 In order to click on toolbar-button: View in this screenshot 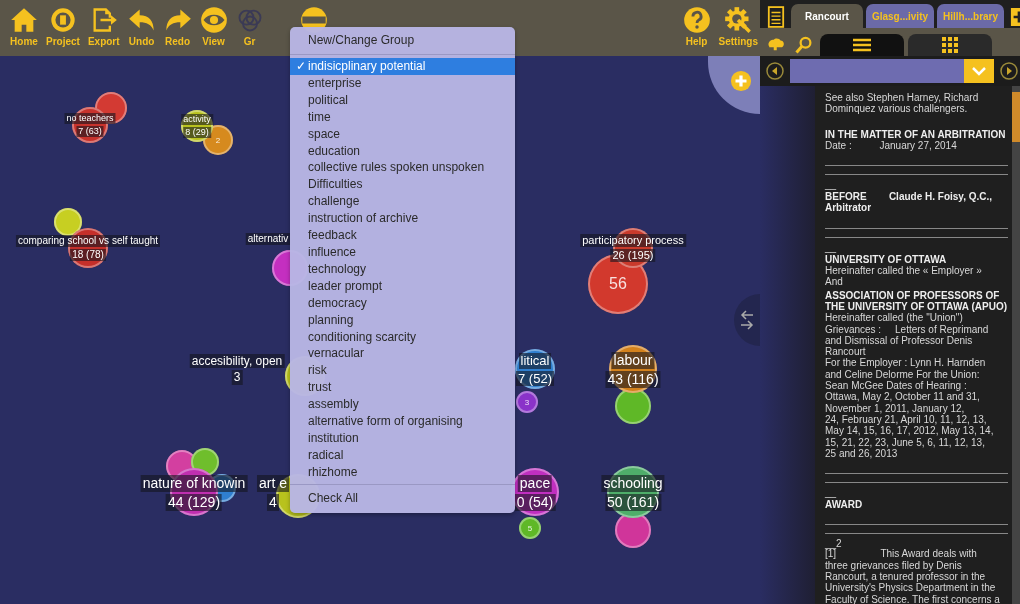, I will do `click(213, 26)`.